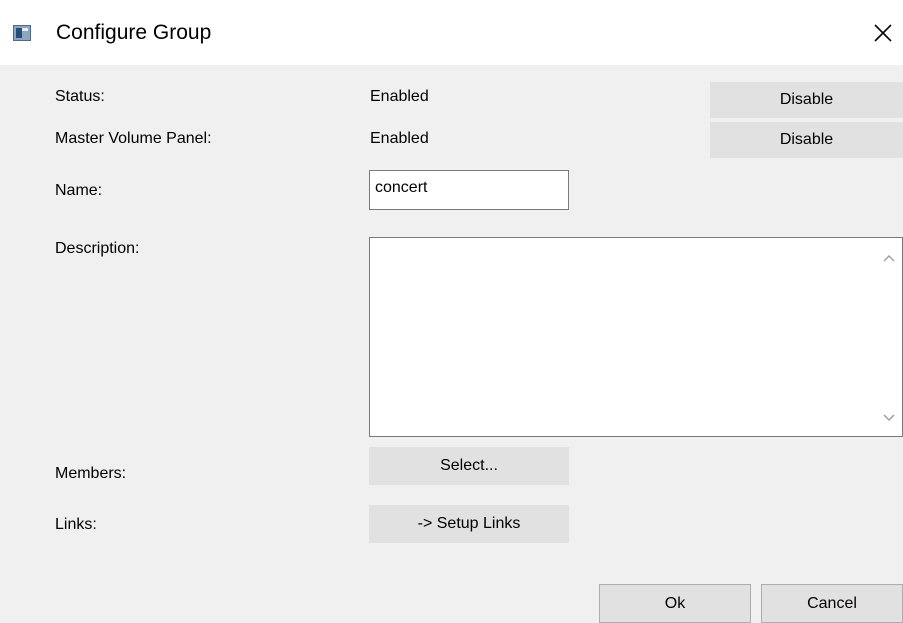  I want to click on scroll-down-icon, so click(889, 418).